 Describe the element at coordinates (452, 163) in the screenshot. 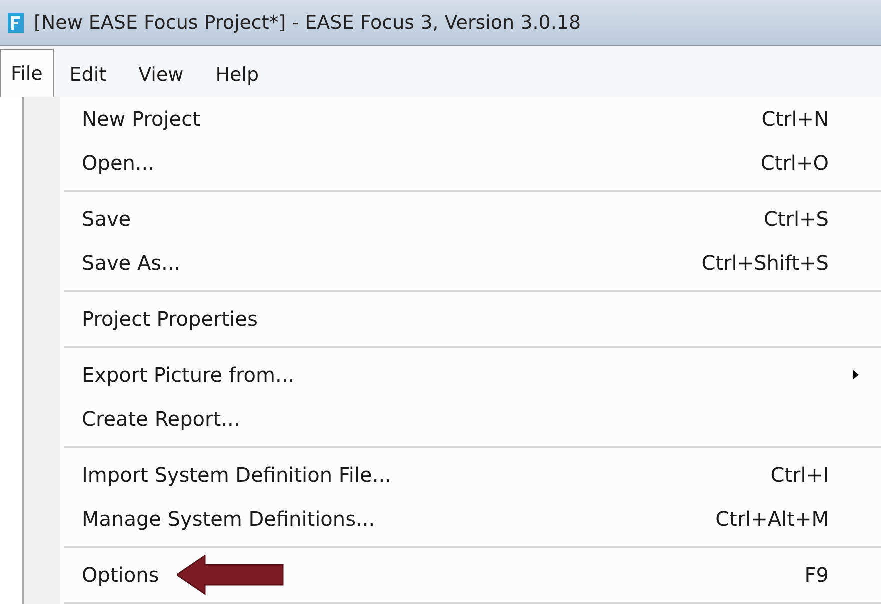

I see `menu-entry: Open... Ctrl+O` at that location.